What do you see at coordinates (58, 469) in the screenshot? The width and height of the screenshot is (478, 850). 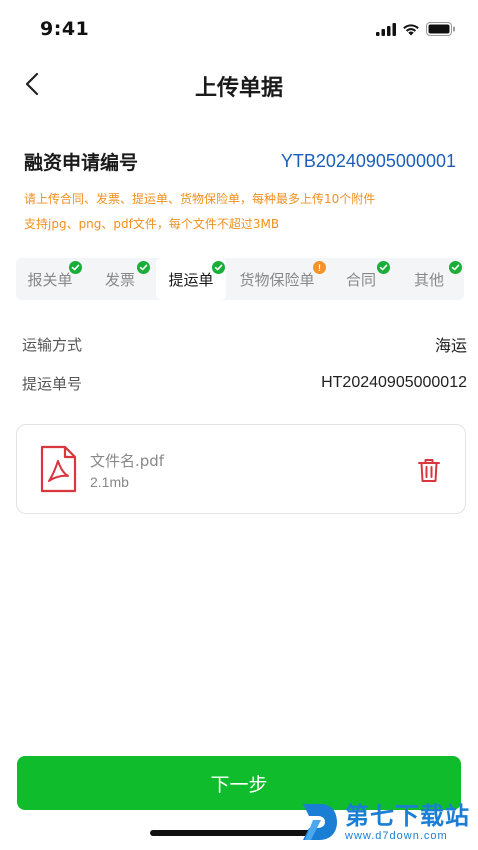 I see `pdf-file-icon` at bounding box center [58, 469].